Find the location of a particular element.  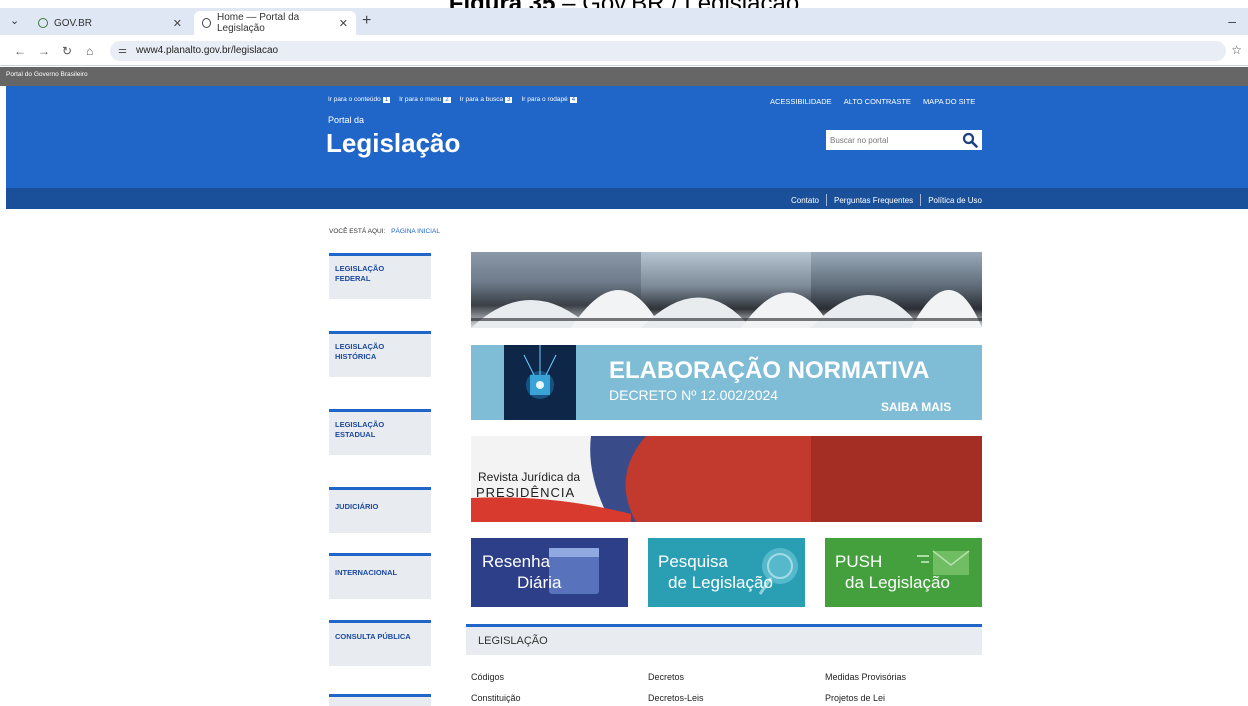

tile-label: Pesquisa is located at coordinates (693, 561).